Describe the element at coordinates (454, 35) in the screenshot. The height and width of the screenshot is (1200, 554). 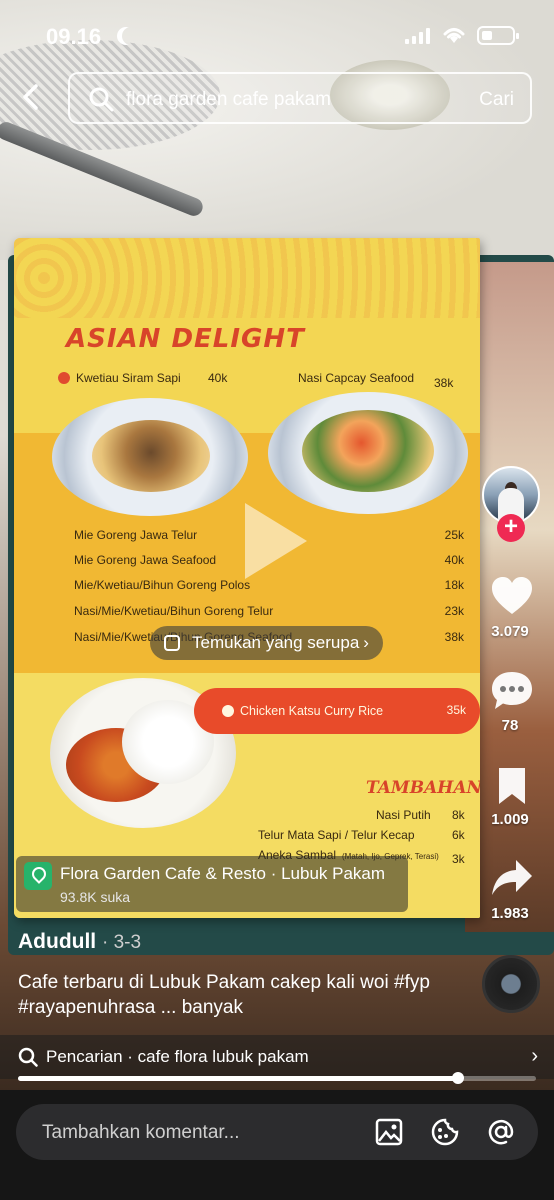
I see `wifi-icon` at that location.